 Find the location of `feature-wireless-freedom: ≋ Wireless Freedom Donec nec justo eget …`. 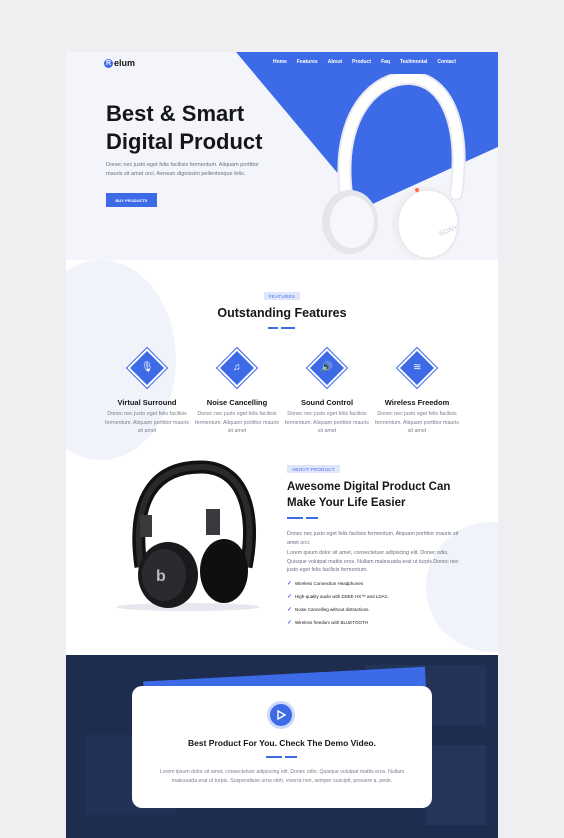

feature-wireless-freedom: ≋ Wireless Freedom Donec nec justo eget … is located at coordinates (417, 392).